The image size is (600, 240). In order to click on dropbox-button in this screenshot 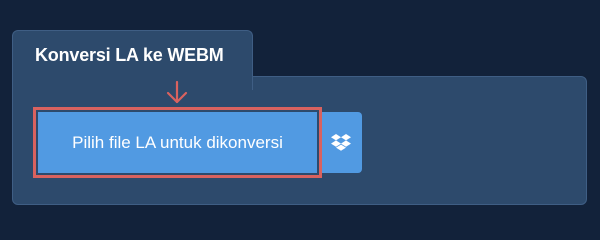, I will do `click(341, 142)`.